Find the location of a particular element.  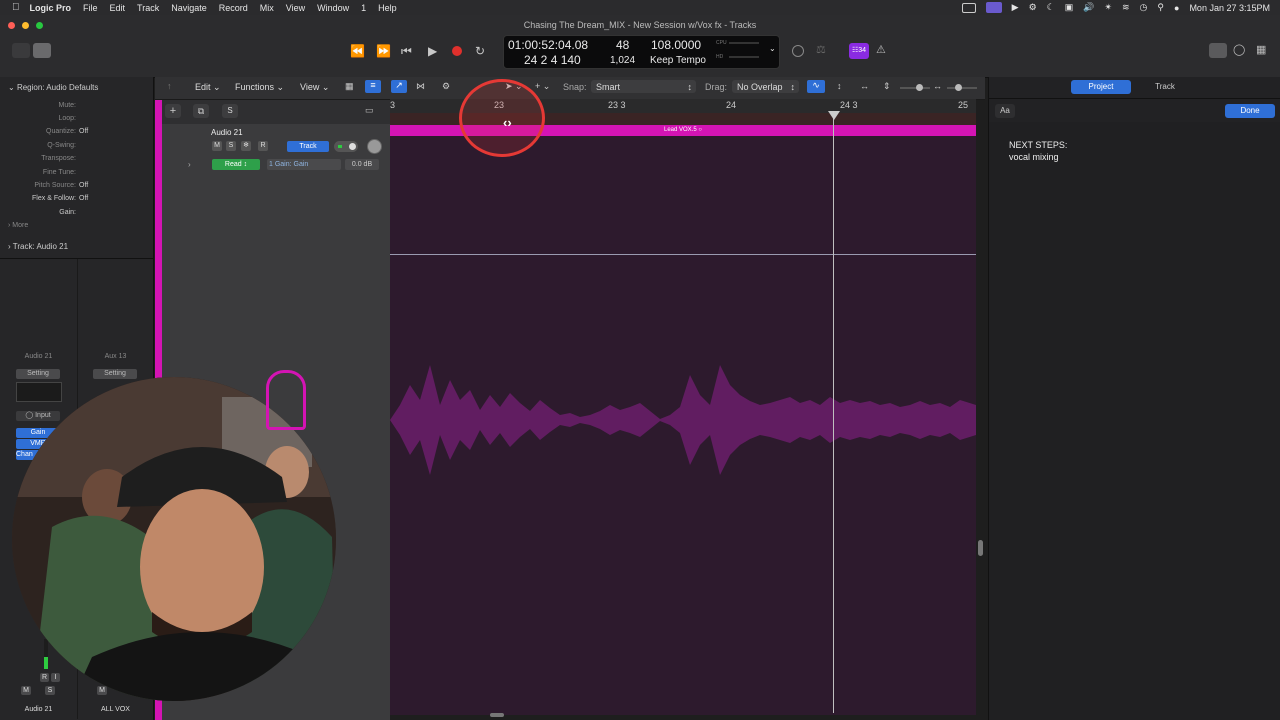

edit-menu: Edit ⌄ is located at coordinates (208, 87).